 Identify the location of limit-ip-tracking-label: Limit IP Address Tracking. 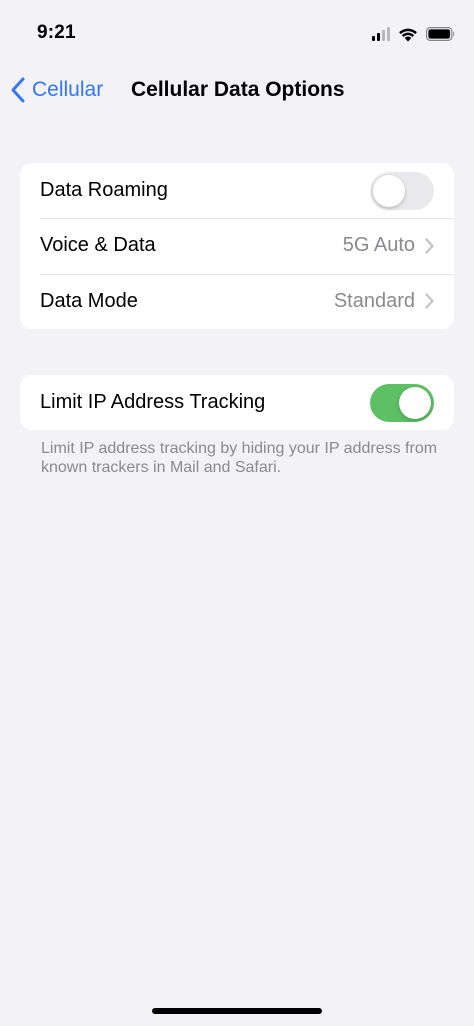
(153, 402).